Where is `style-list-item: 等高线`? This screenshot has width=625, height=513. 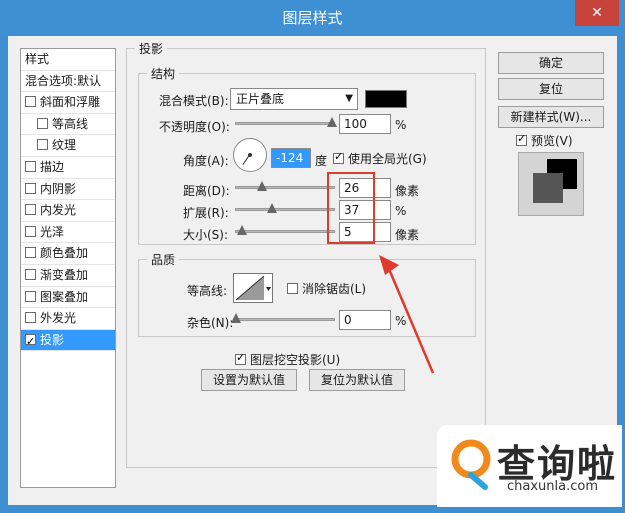
style-list-item: 等高线 is located at coordinates (68, 125).